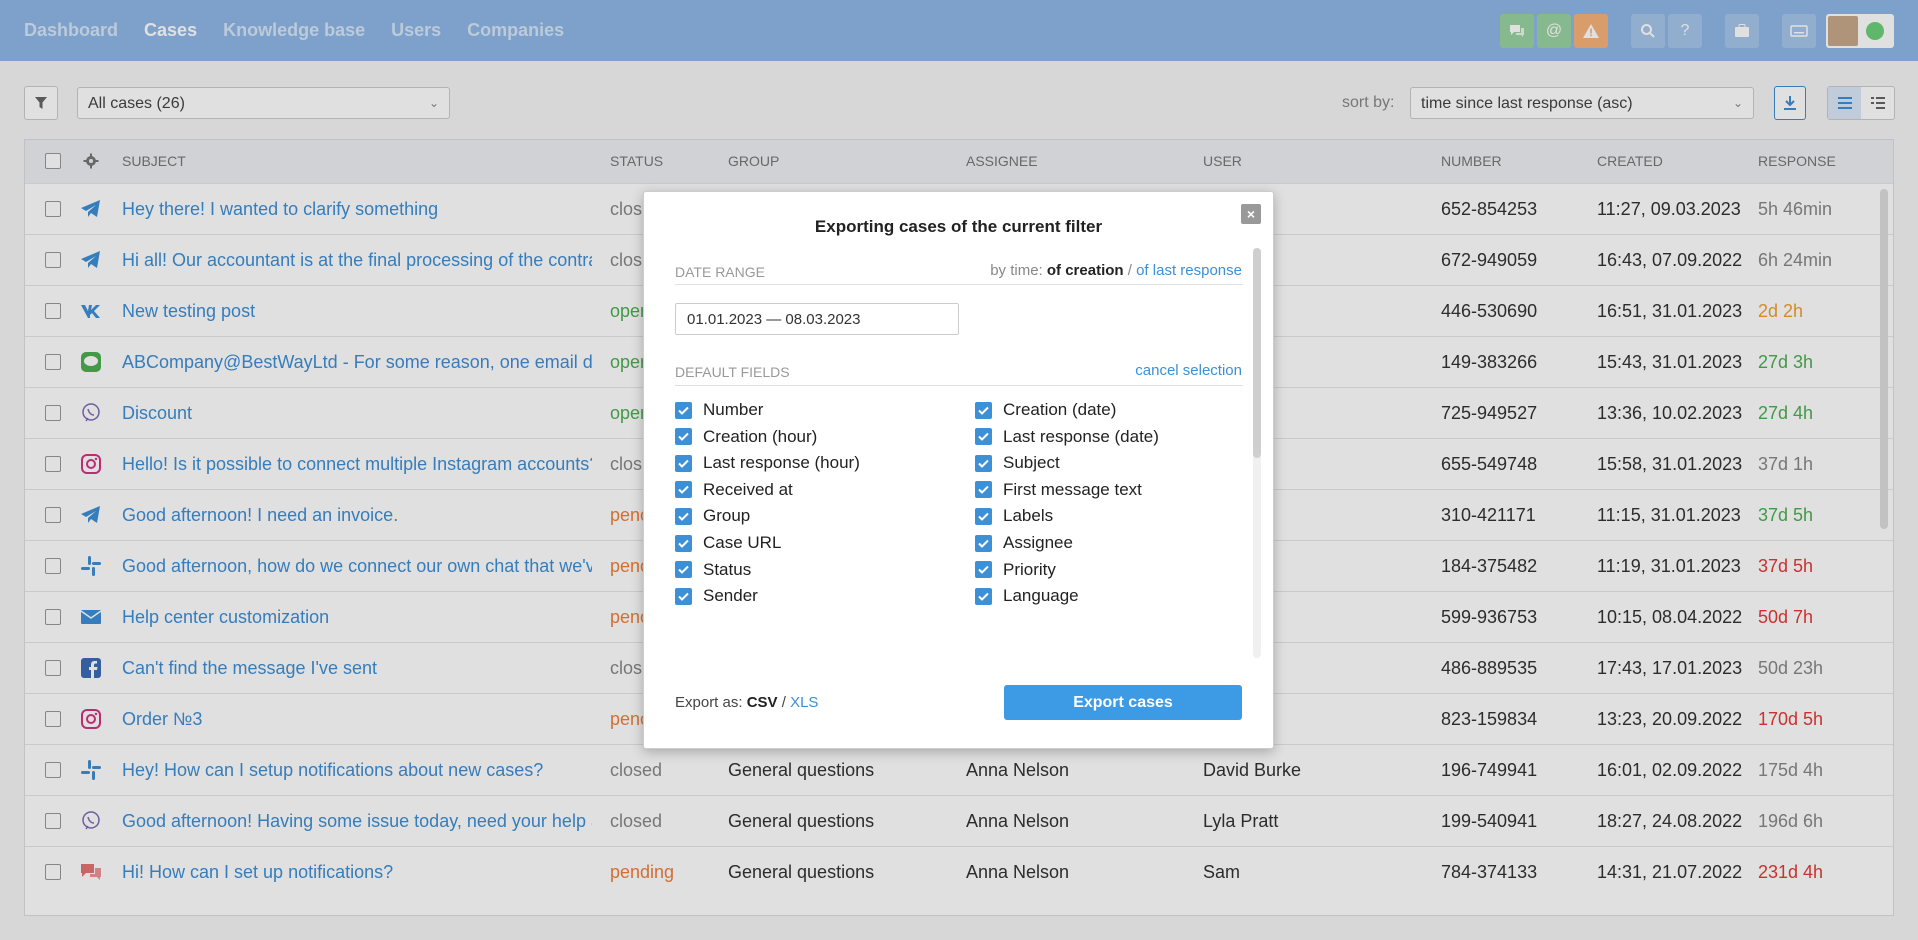  I want to click on by-time-last-response: of last response, so click(1189, 270).